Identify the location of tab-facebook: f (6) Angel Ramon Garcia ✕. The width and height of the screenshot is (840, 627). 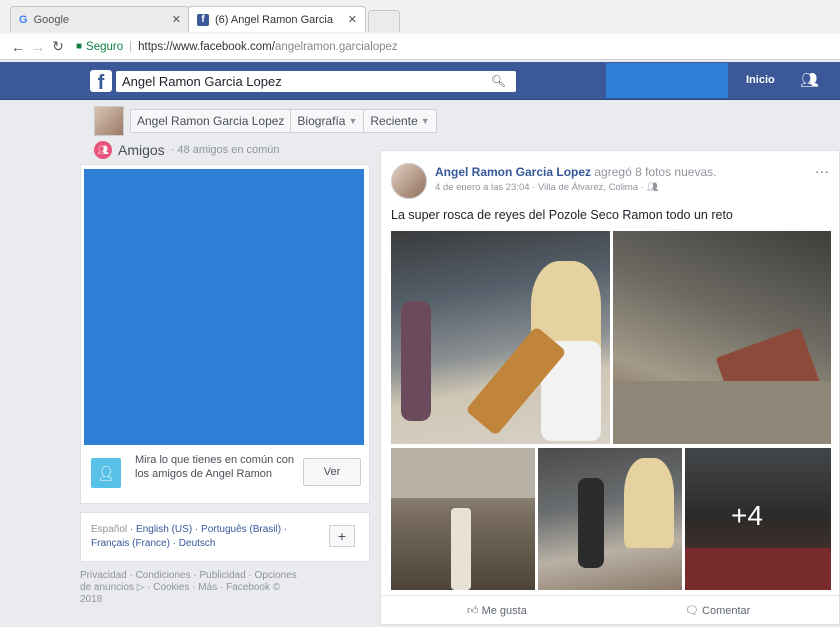
(277, 19).